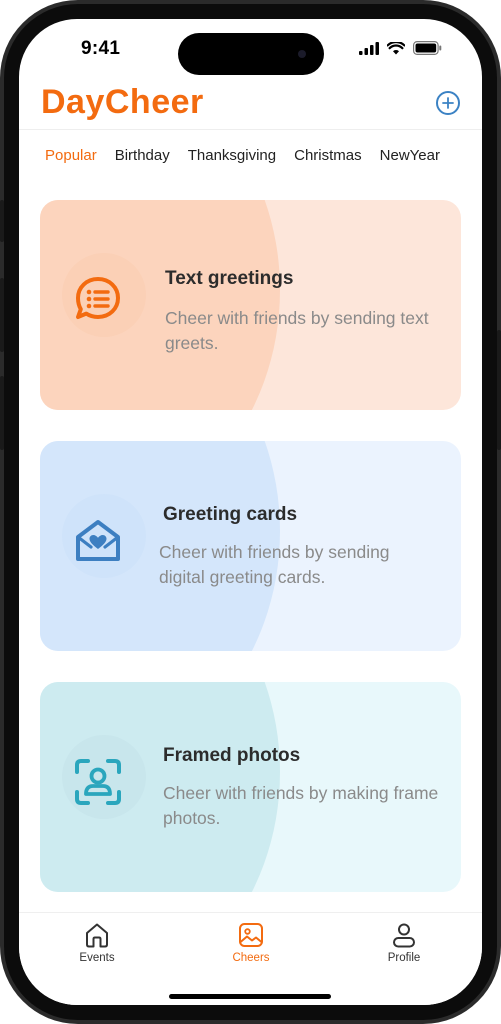  I want to click on portrait-frame-icon, so click(98, 782).